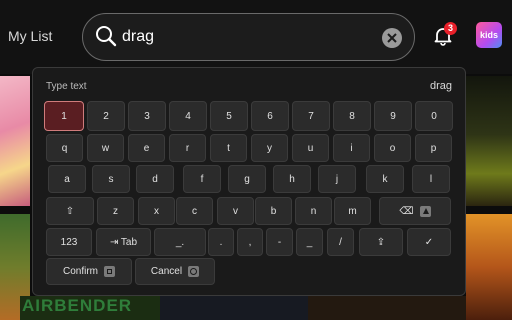 The image size is (512, 320). What do you see at coordinates (385, 179) in the screenshot?
I see `key-k: k` at bounding box center [385, 179].